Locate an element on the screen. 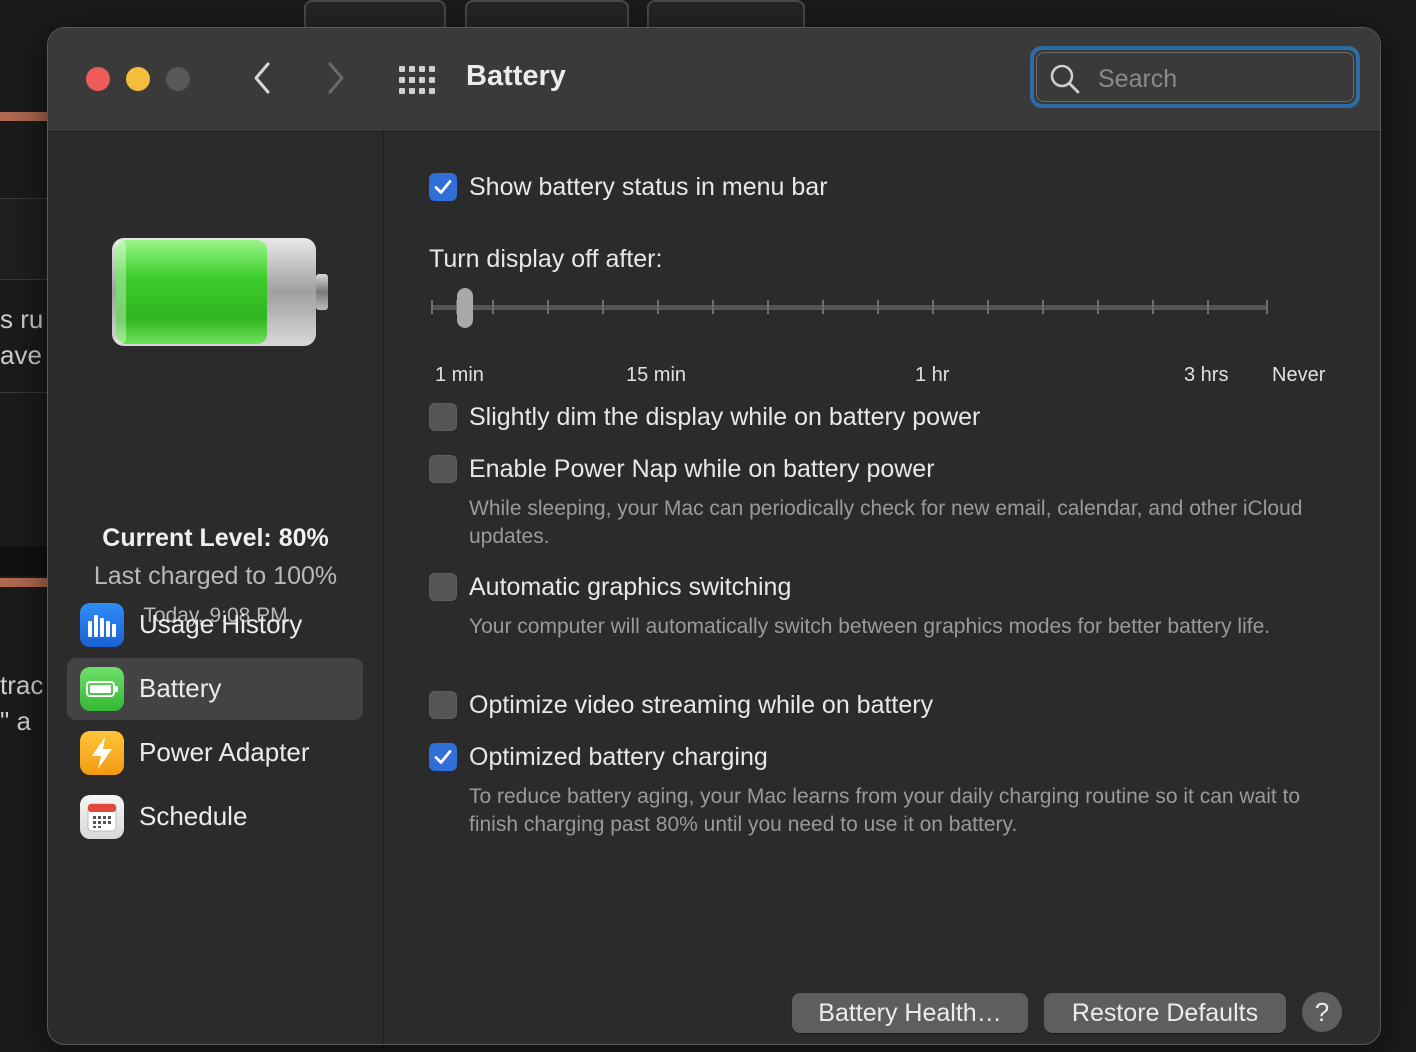  graphics-switching-label: Automatic graphics switching is located at coordinates (630, 587).